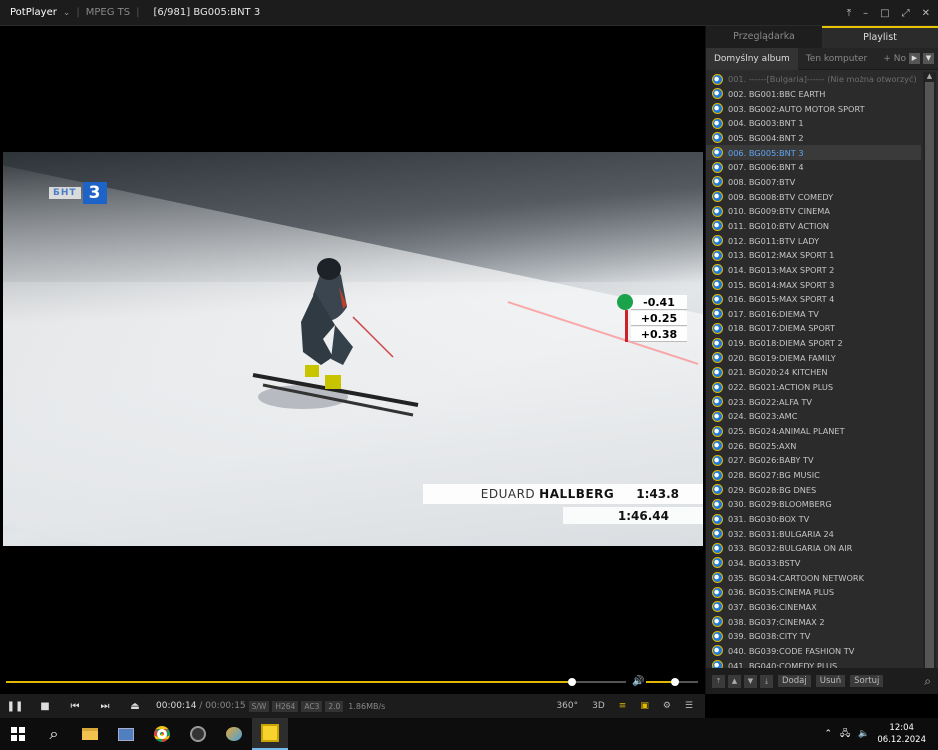 The width and height of the screenshot is (938, 750). I want to click on playlist-item: 025. BG024:ANIMAL PLANET, so click(813, 431).